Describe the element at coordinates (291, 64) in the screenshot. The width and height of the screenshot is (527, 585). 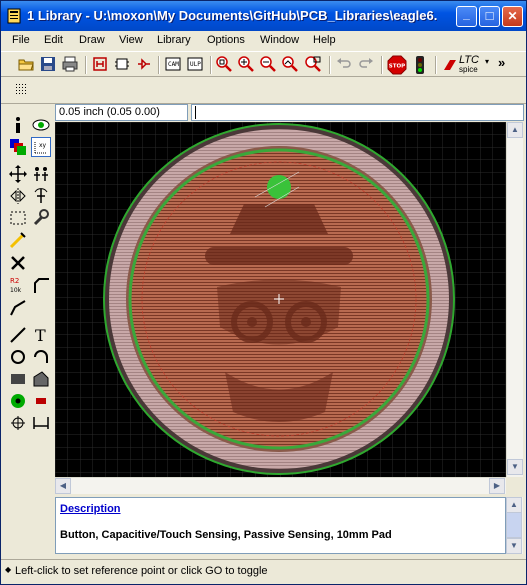
I see `zoom-redraw-icon` at that location.